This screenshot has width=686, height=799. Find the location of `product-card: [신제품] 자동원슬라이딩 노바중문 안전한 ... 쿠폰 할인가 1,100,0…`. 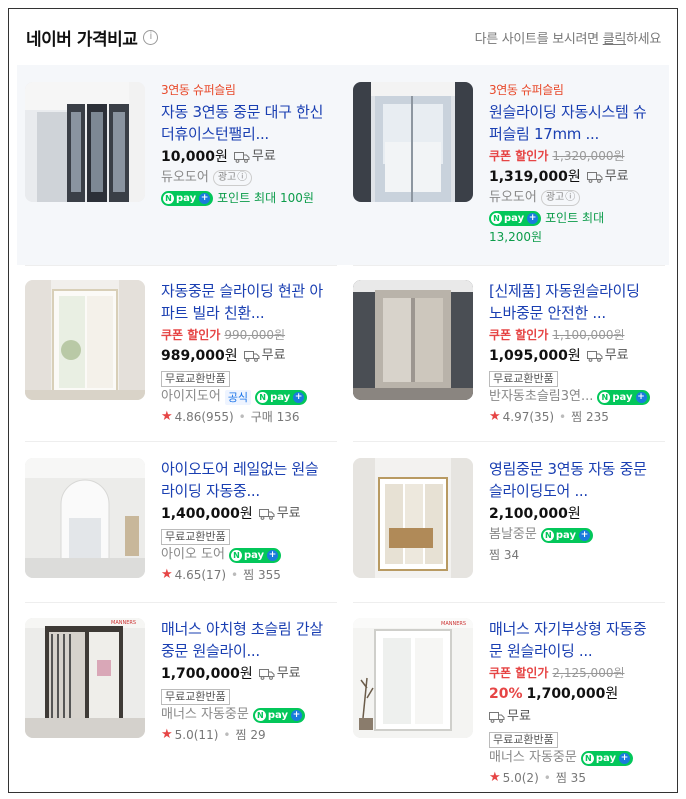

product-card: [신제품] 자동원슬라이딩 노바중문 안전한 ... 쿠폰 할인가 1,100,0… is located at coordinates (509, 353).